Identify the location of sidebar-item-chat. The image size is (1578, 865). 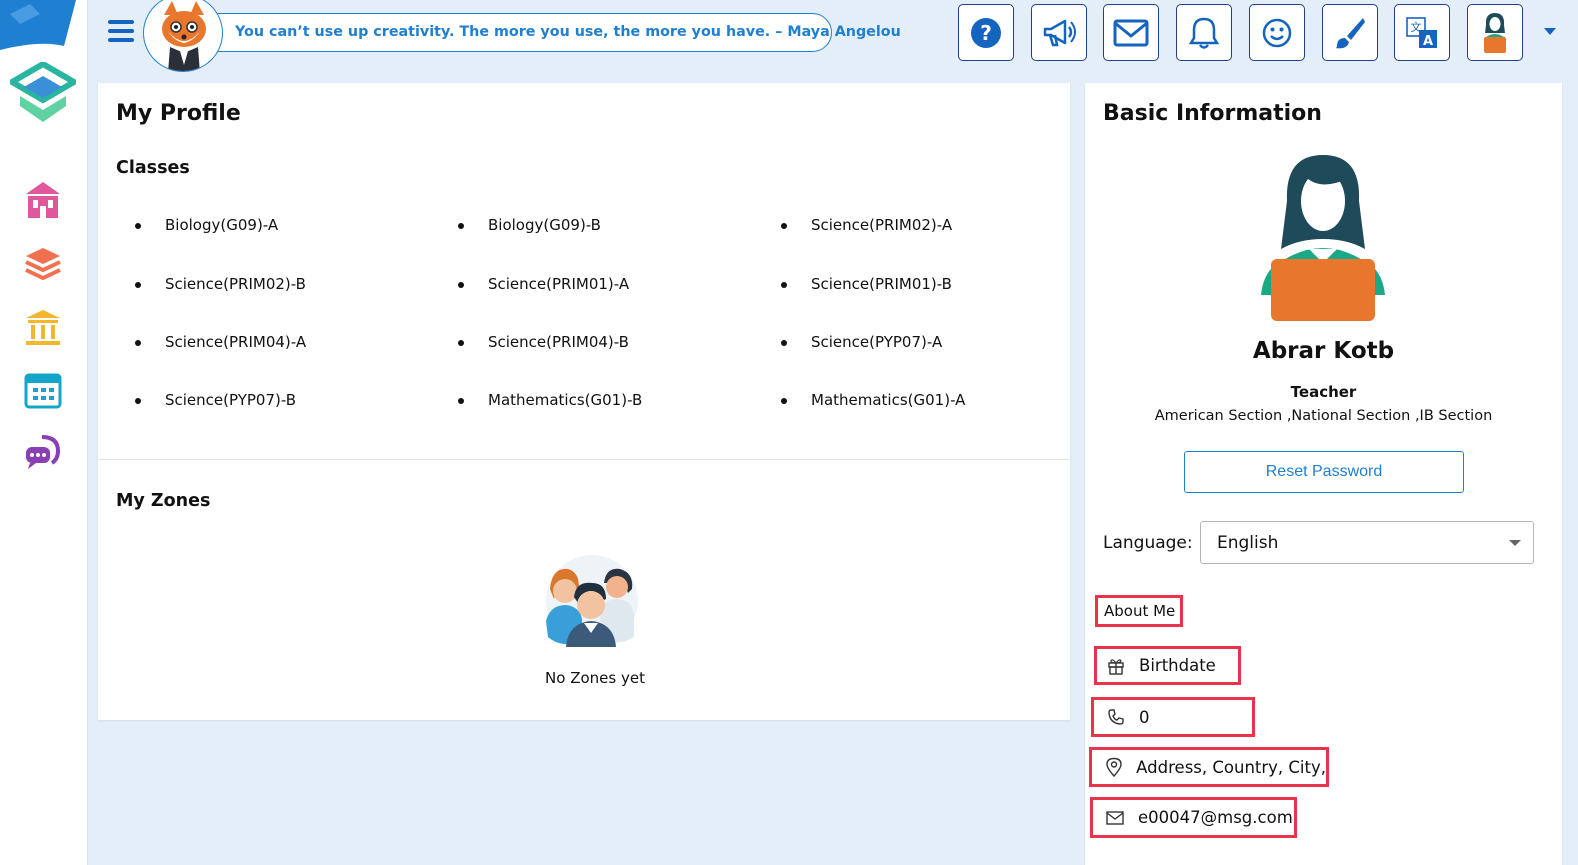
(43, 452).